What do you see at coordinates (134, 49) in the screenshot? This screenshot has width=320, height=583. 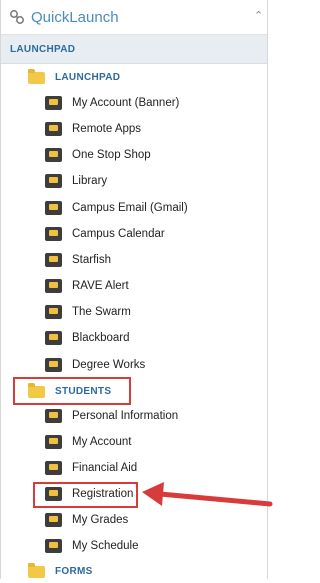 I see `launchpad-section-header: LAUNCHPAD` at bounding box center [134, 49].